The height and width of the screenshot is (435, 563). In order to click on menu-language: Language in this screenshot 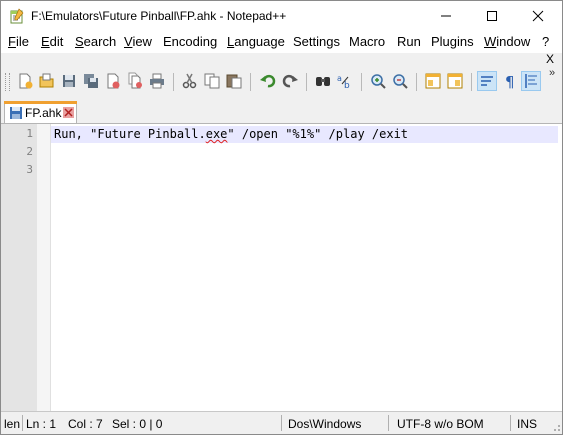, I will do `click(256, 41)`.